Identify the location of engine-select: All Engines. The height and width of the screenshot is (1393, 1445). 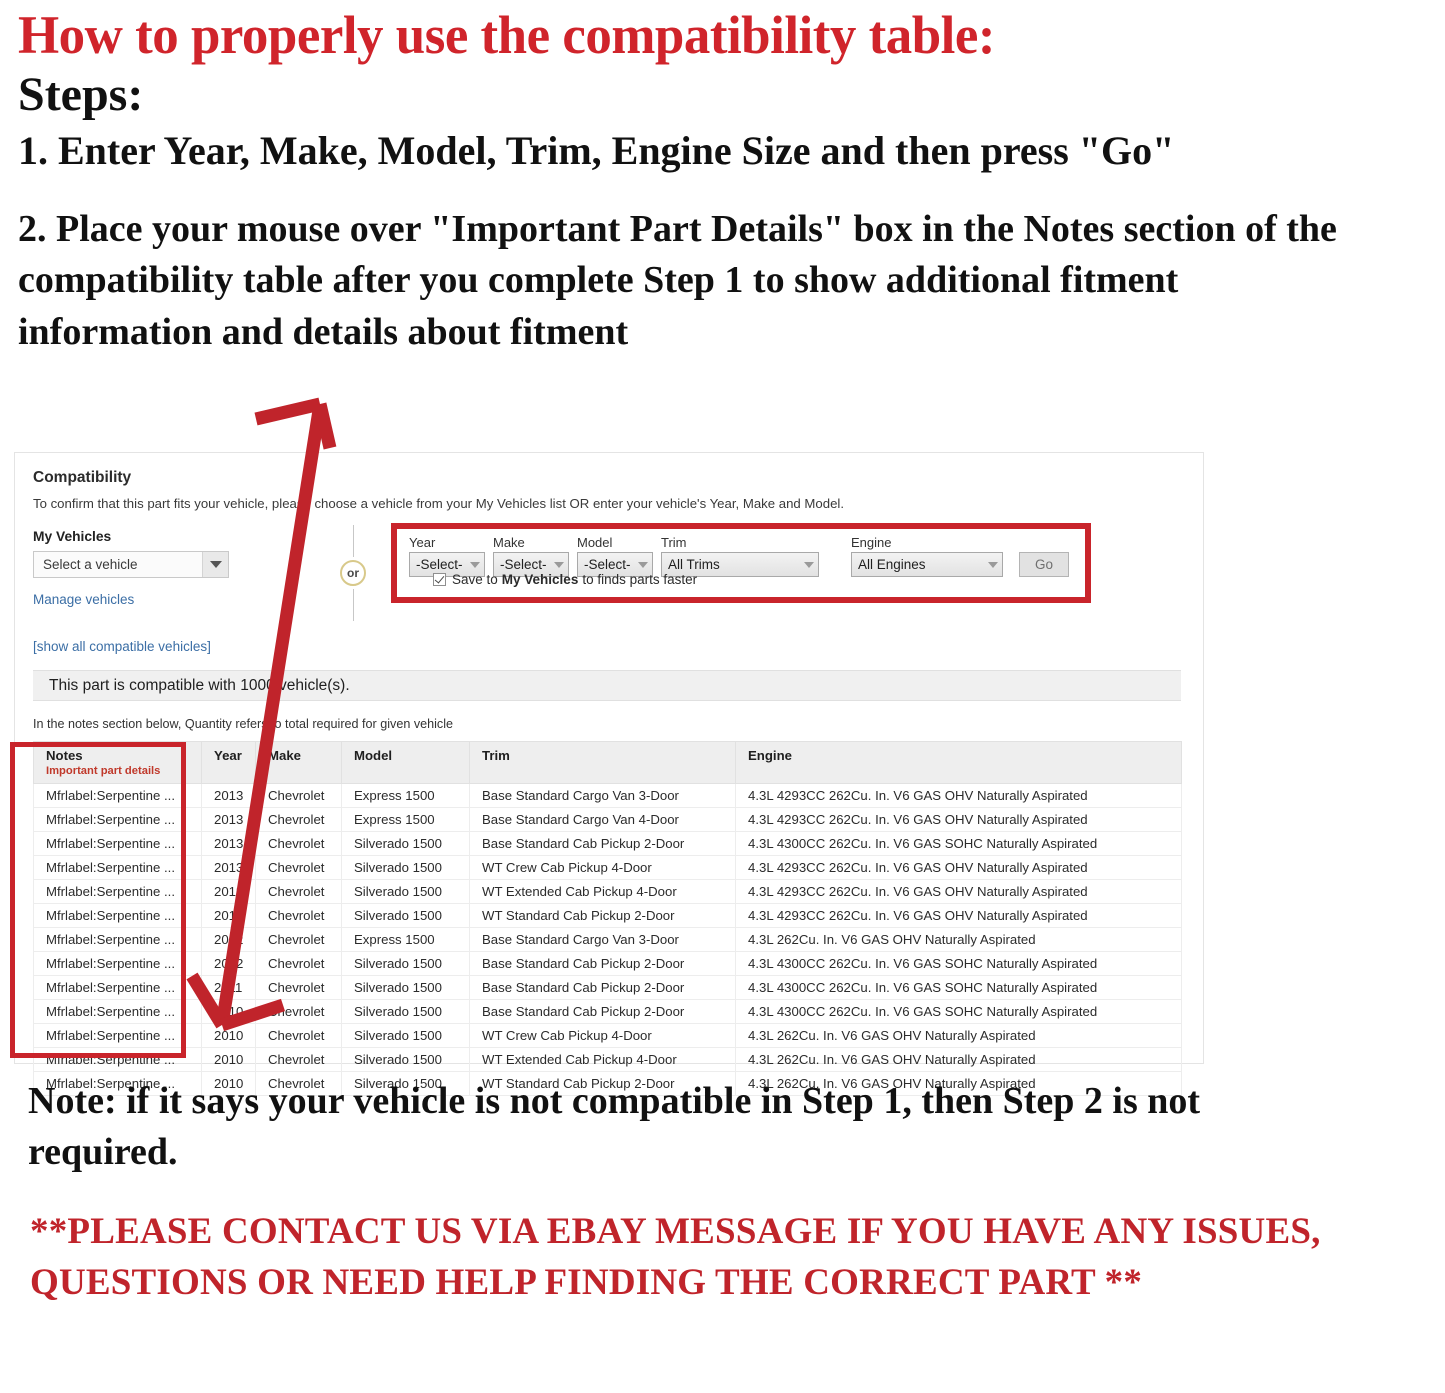
(927, 564).